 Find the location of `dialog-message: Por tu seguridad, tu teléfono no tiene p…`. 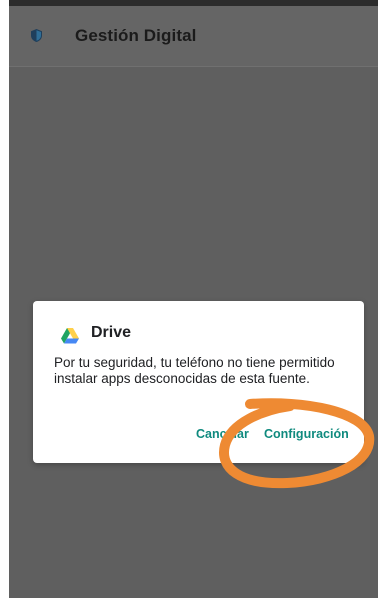

dialog-message: Por tu seguridad, tu teléfono no tiene p… is located at coordinates (194, 370).